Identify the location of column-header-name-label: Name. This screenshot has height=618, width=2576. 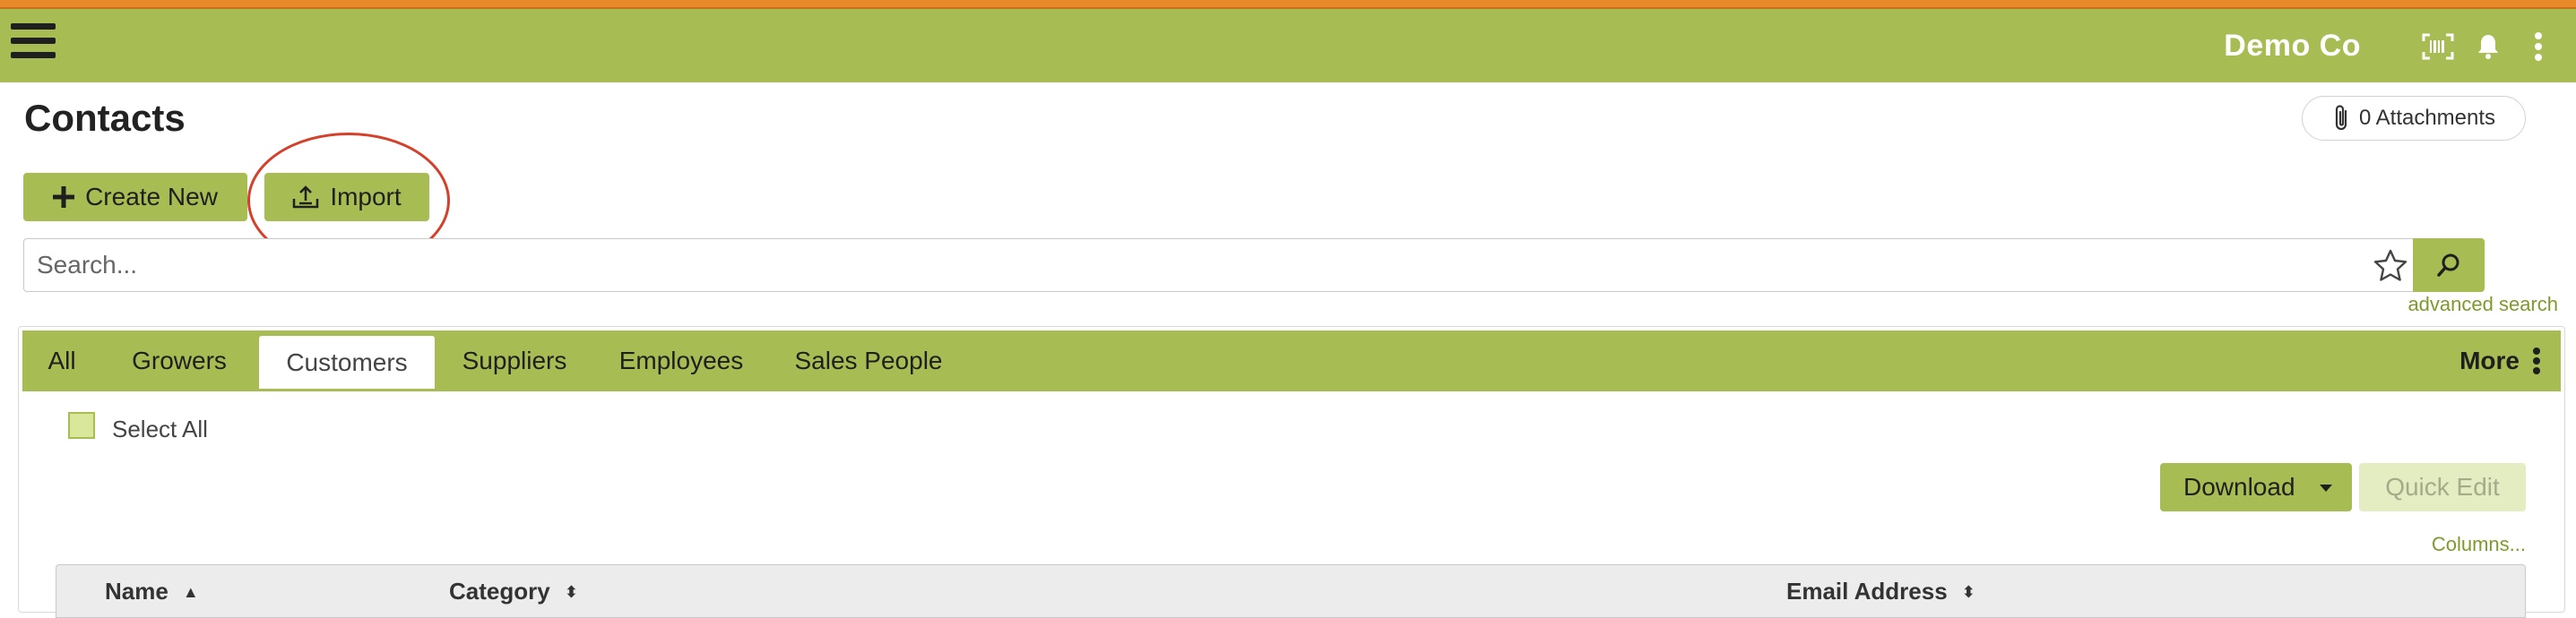
(137, 591).